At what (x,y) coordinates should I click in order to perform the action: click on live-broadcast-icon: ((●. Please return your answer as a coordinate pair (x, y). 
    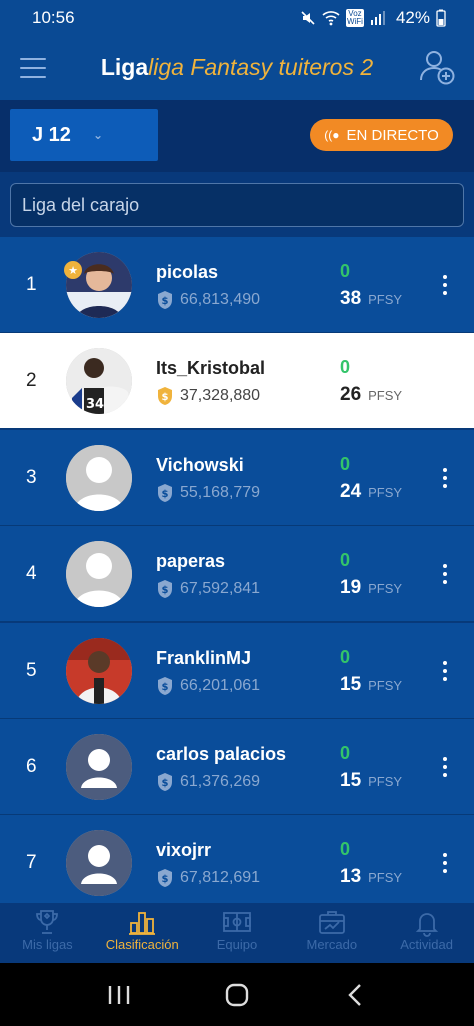
    Looking at the image, I should click on (332, 135).